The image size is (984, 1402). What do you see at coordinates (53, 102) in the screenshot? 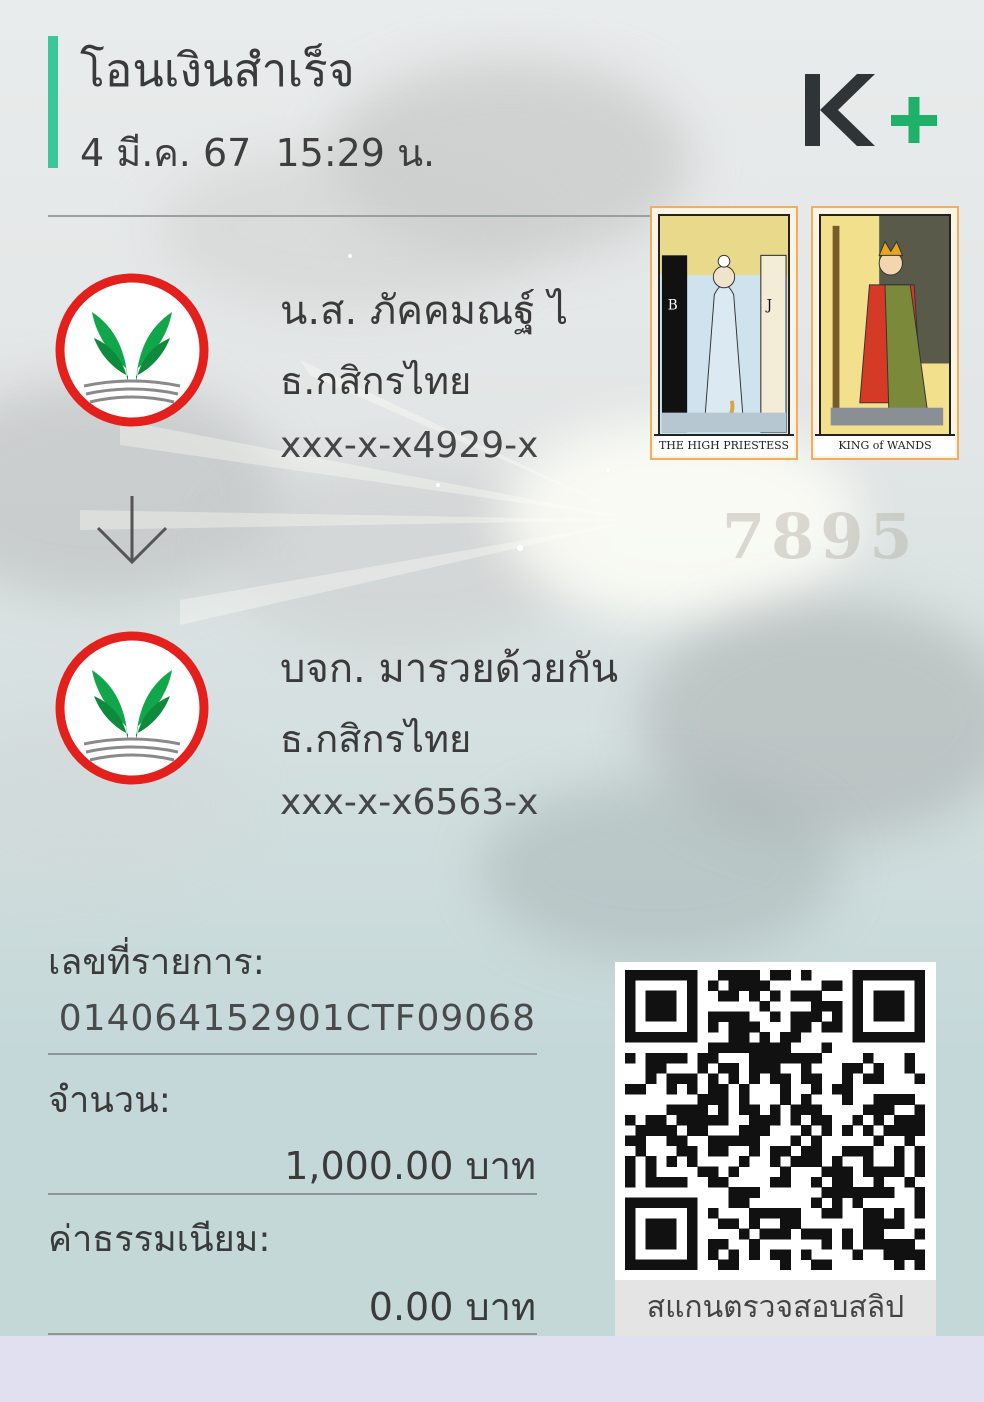
I see `accent-bar` at bounding box center [53, 102].